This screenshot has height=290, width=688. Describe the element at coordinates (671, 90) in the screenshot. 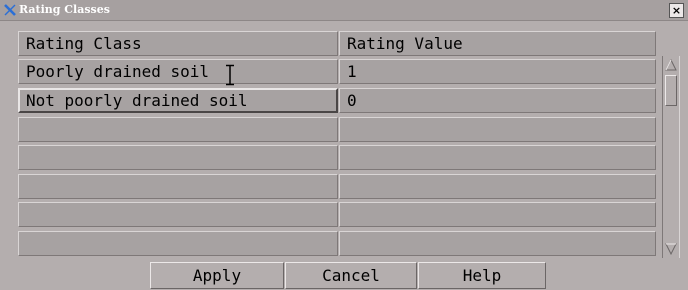

I see `scroll-thumb` at that location.